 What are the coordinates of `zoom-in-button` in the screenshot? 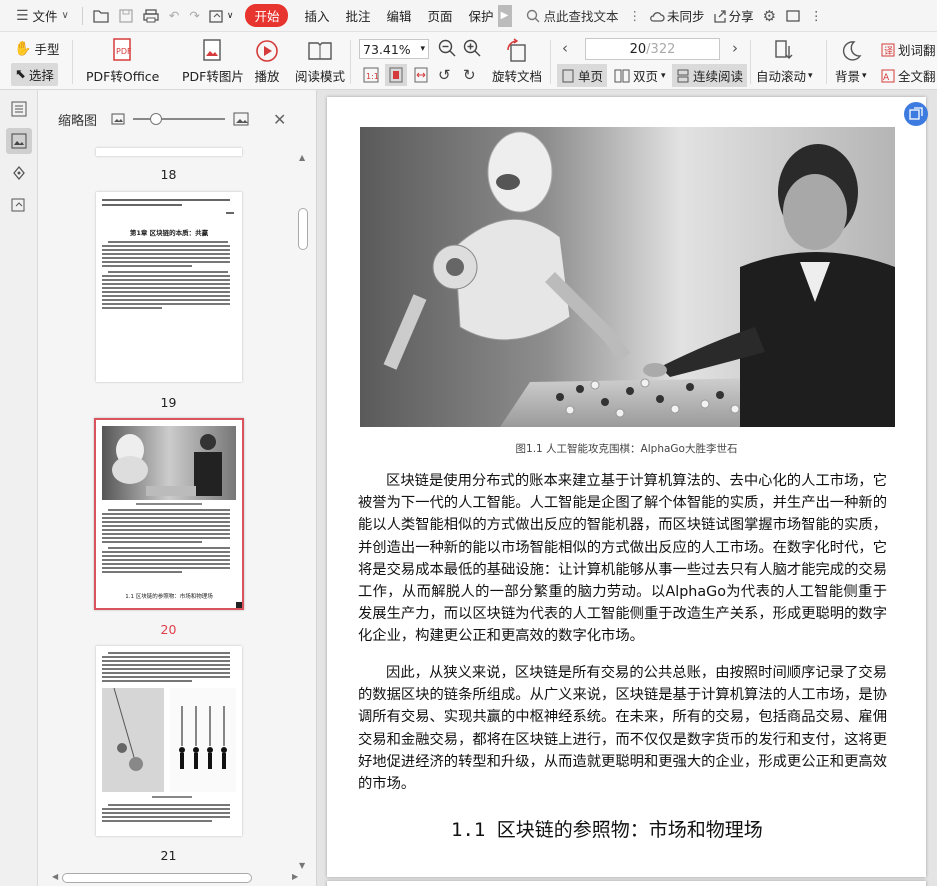 It's located at (472, 48).